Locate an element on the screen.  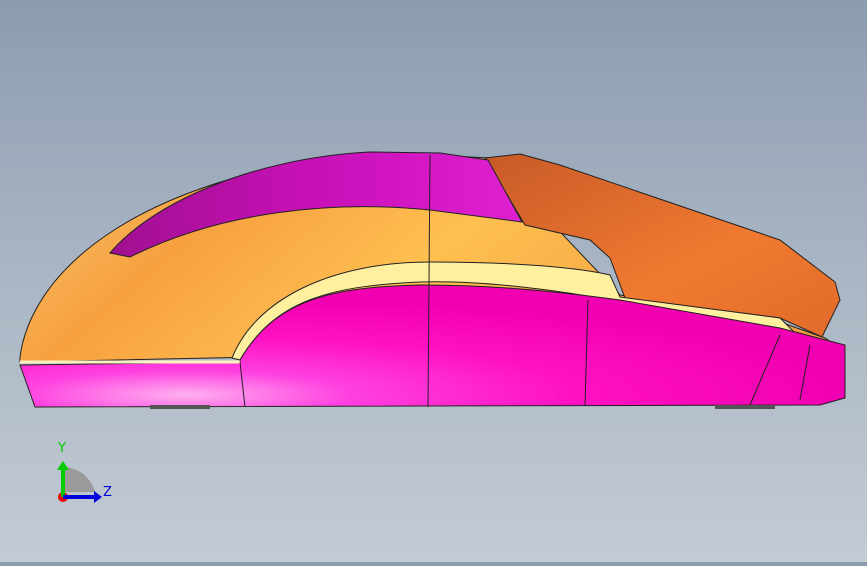
orientation-triad is located at coordinates (79, 482).